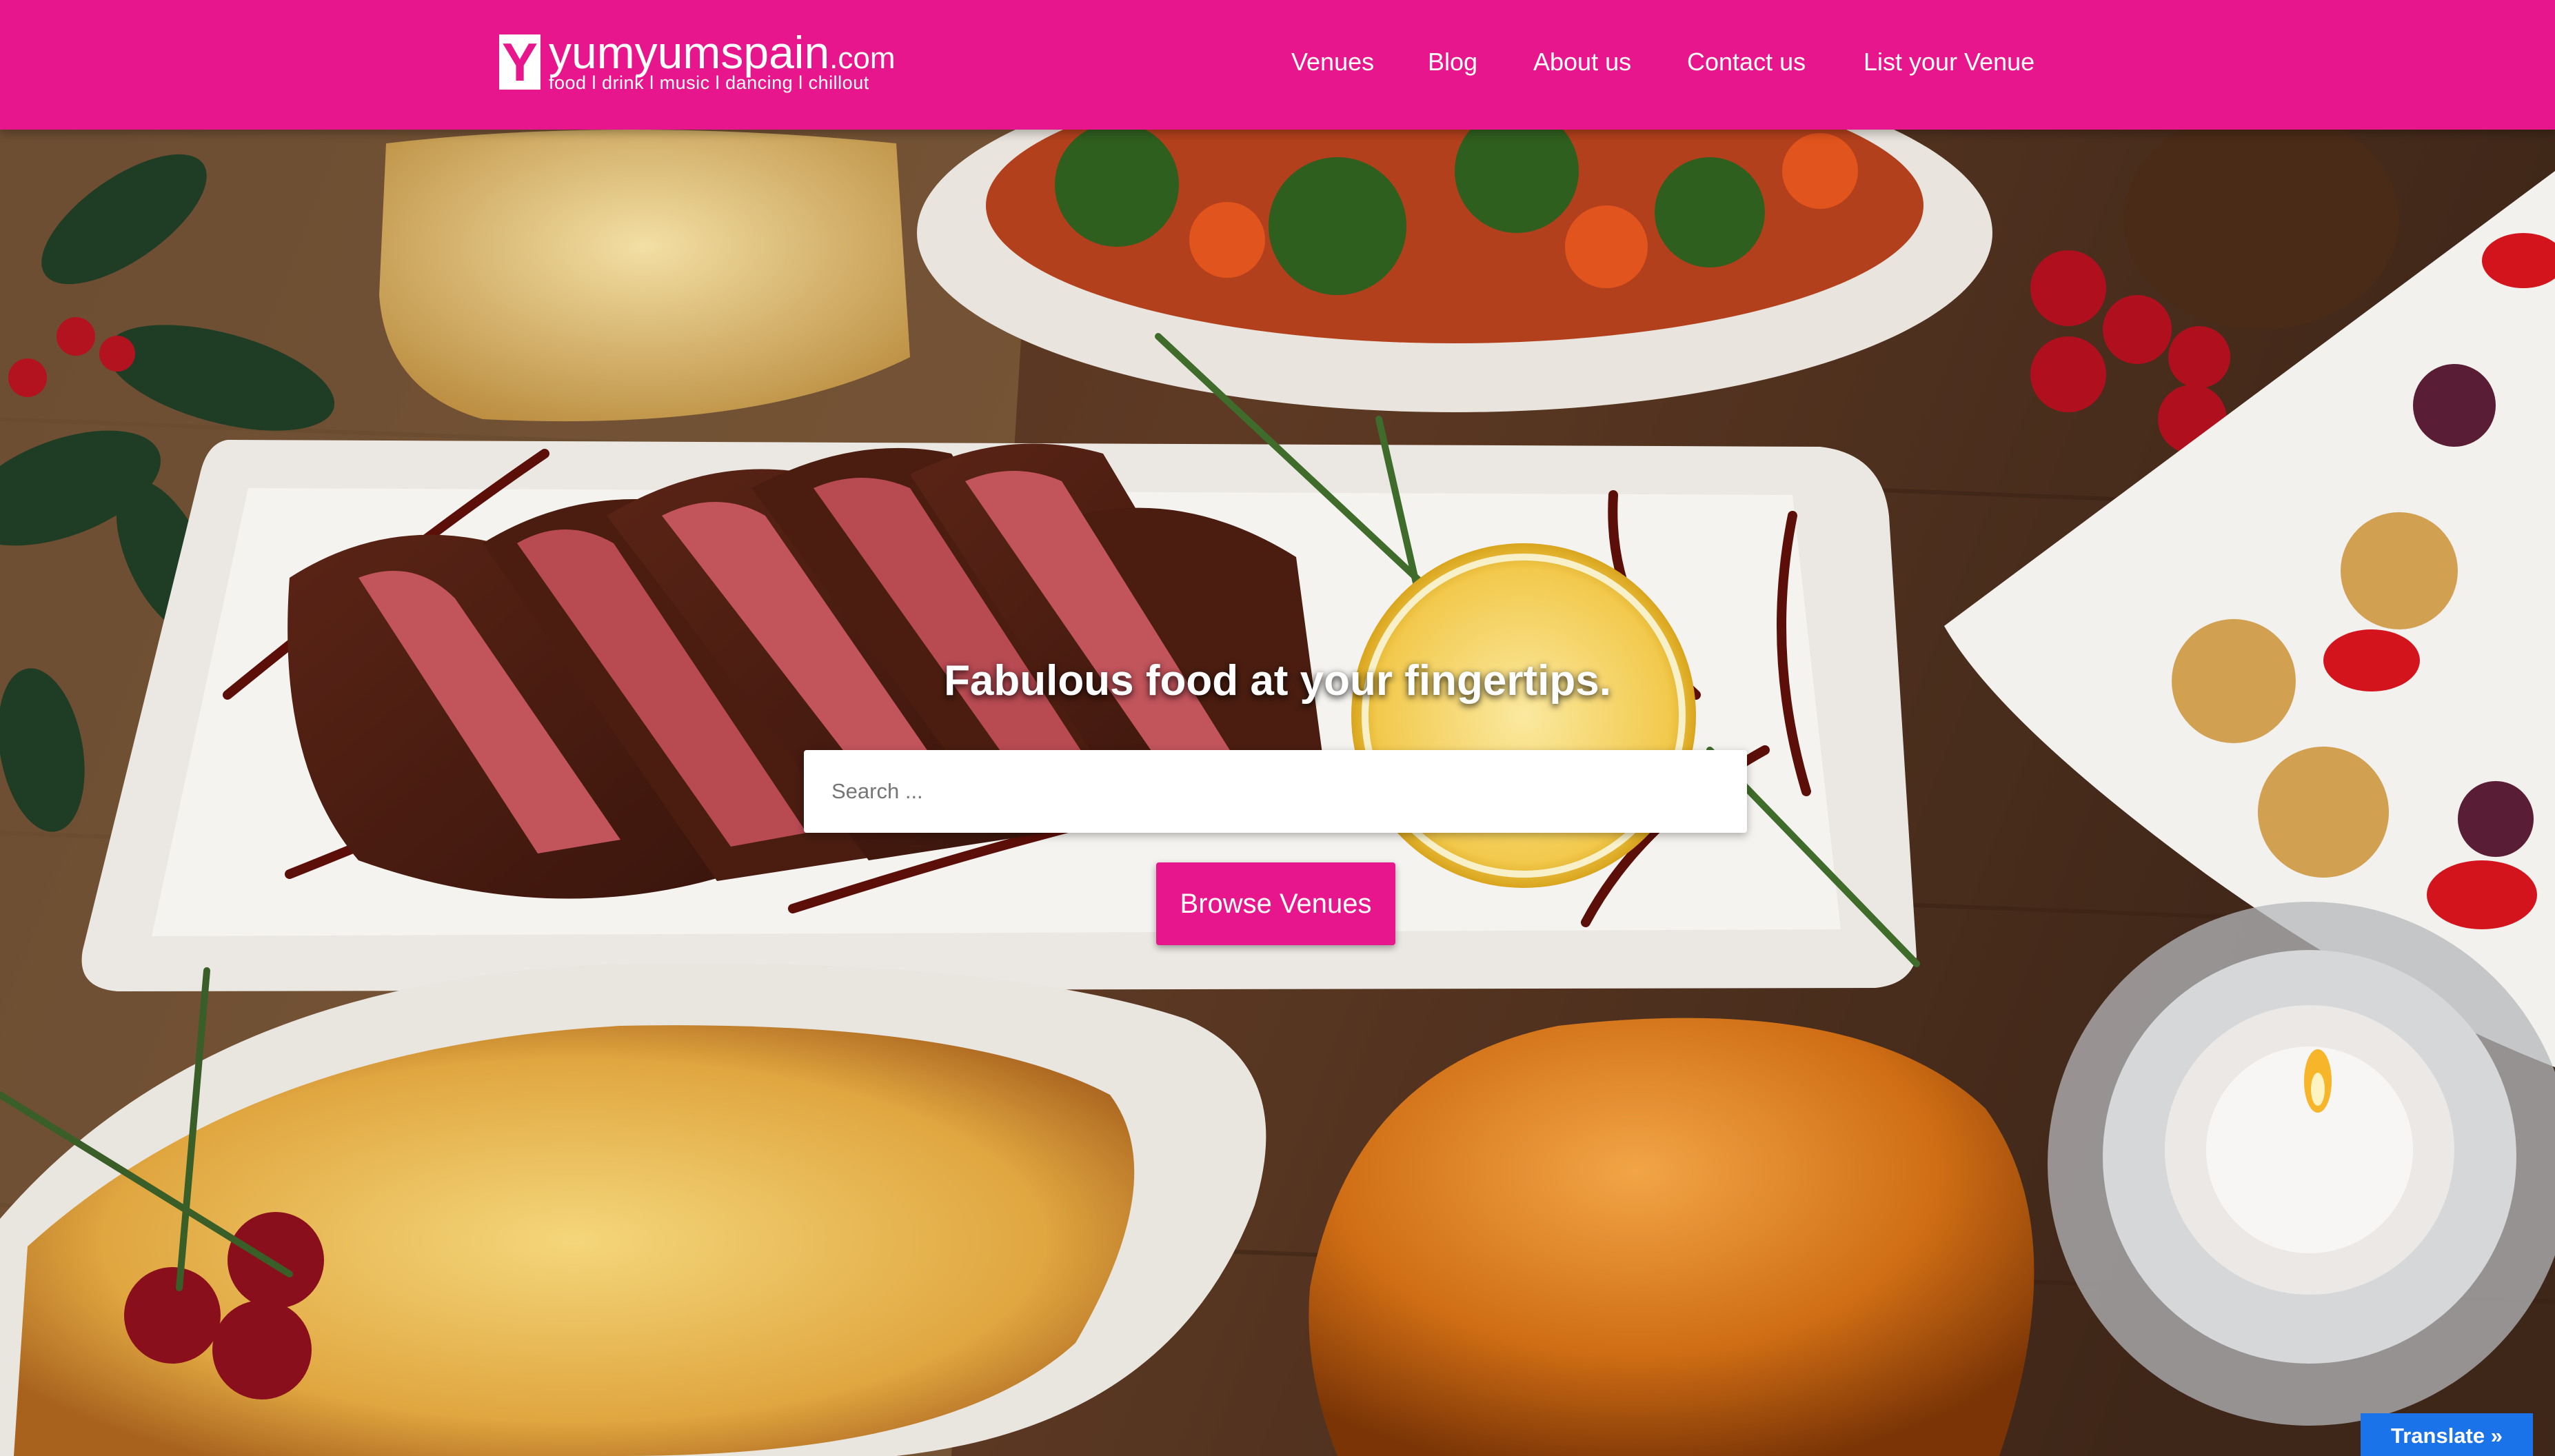 The height and width of the screenshot is (1456, 2555). Describe the element at coordinates (1277, 681) in the screenshot. I see `hero-headline: Fabulous food at your fingertips.` at that location.